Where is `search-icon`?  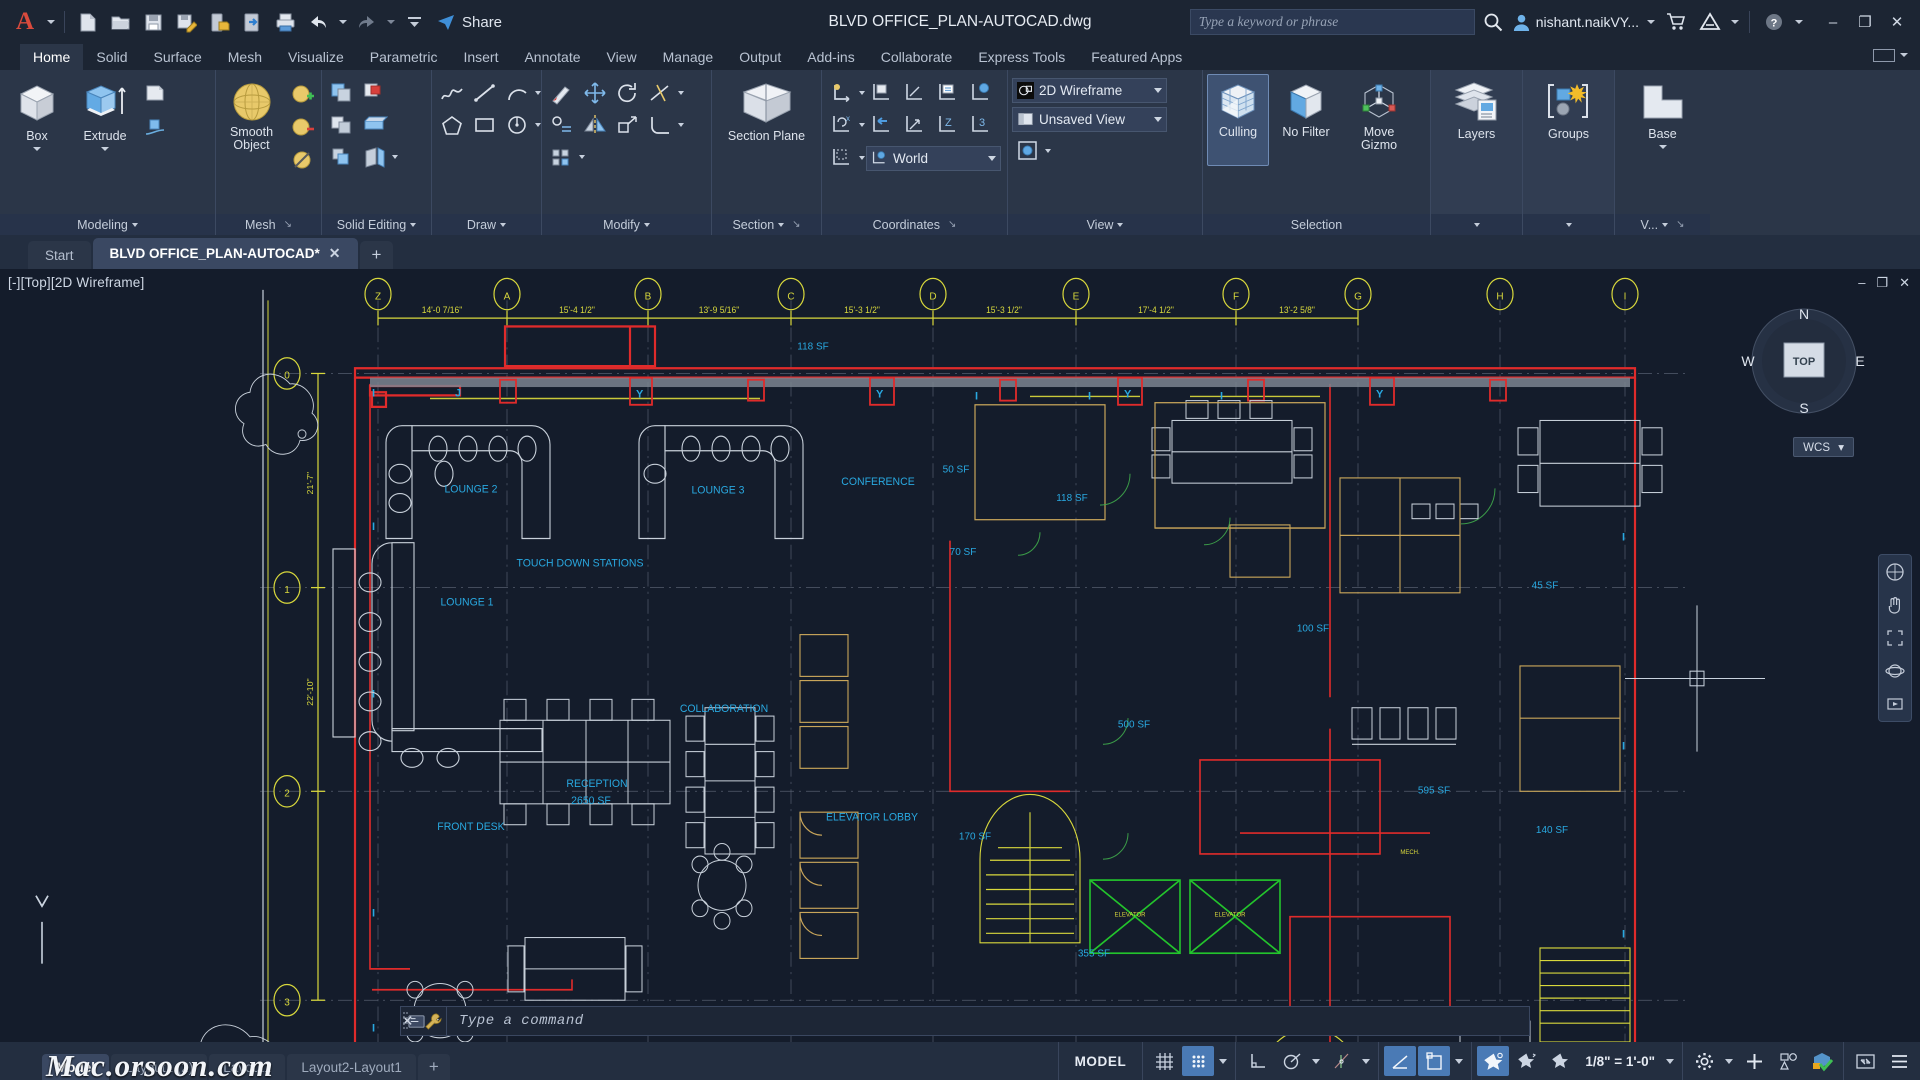
search-icon is located at coordinates (1493, 22).